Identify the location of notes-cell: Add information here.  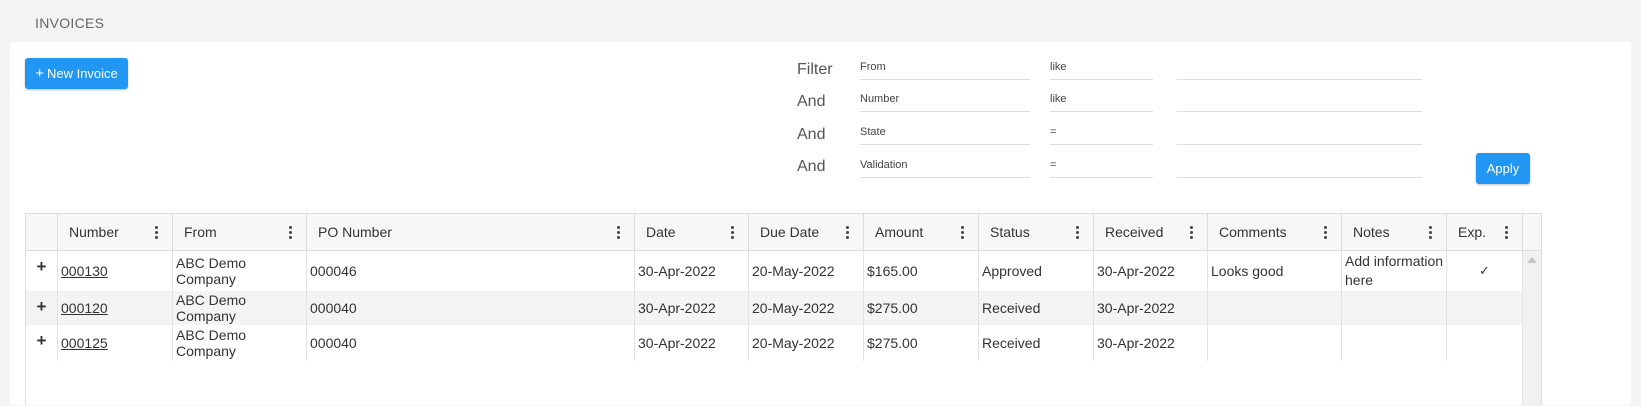
(1393, 271).